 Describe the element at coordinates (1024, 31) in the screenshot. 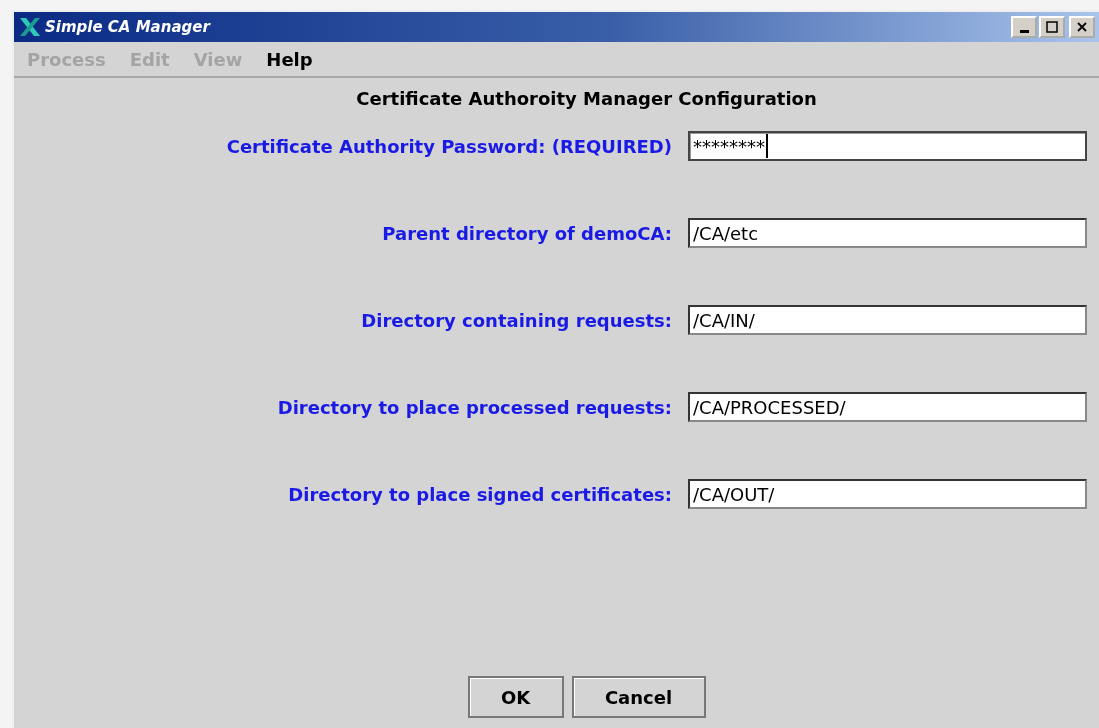

I see `minimize-icon` at that location.